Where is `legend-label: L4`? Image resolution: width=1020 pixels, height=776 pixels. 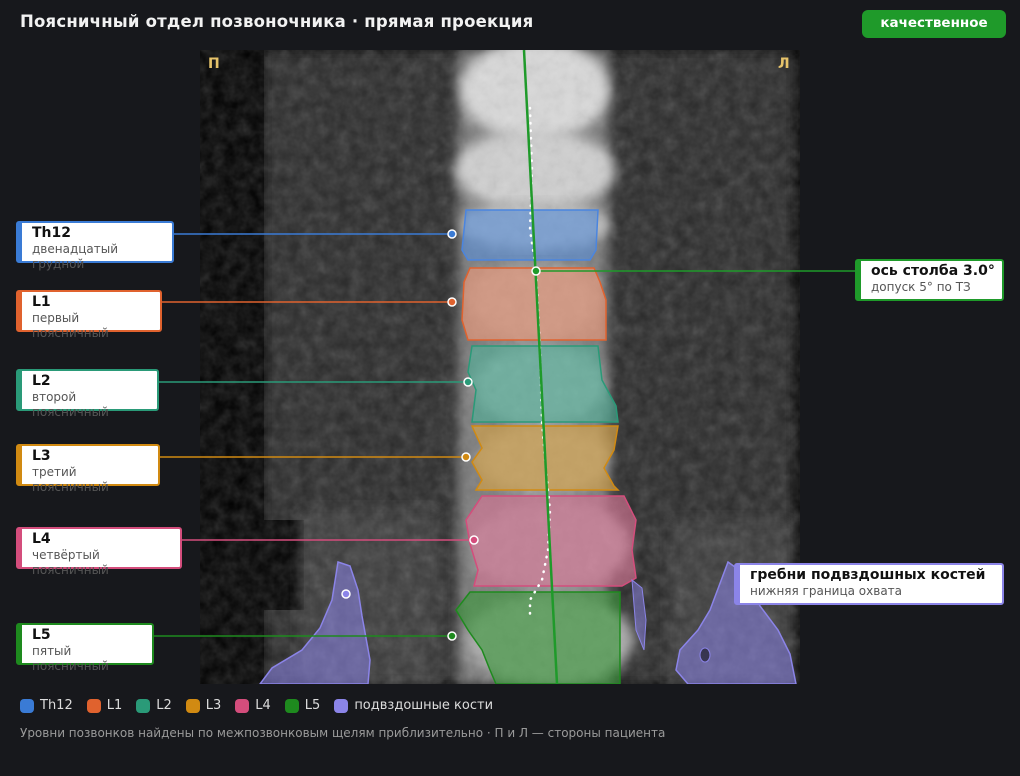 legend-label: L4 is located at coordinates (263, 705).